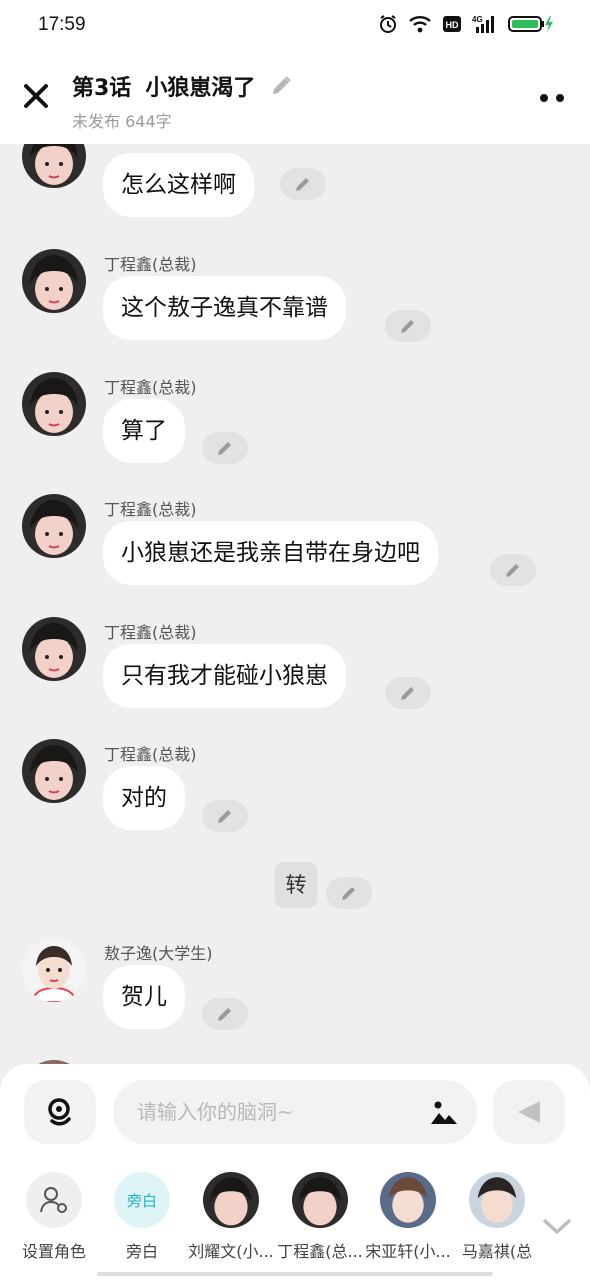 The width and height of the screenshot is (590, 1280). Describe the element at coordinates (477, 19) in the screenshot. I see `svg-text: 4G` at that location.